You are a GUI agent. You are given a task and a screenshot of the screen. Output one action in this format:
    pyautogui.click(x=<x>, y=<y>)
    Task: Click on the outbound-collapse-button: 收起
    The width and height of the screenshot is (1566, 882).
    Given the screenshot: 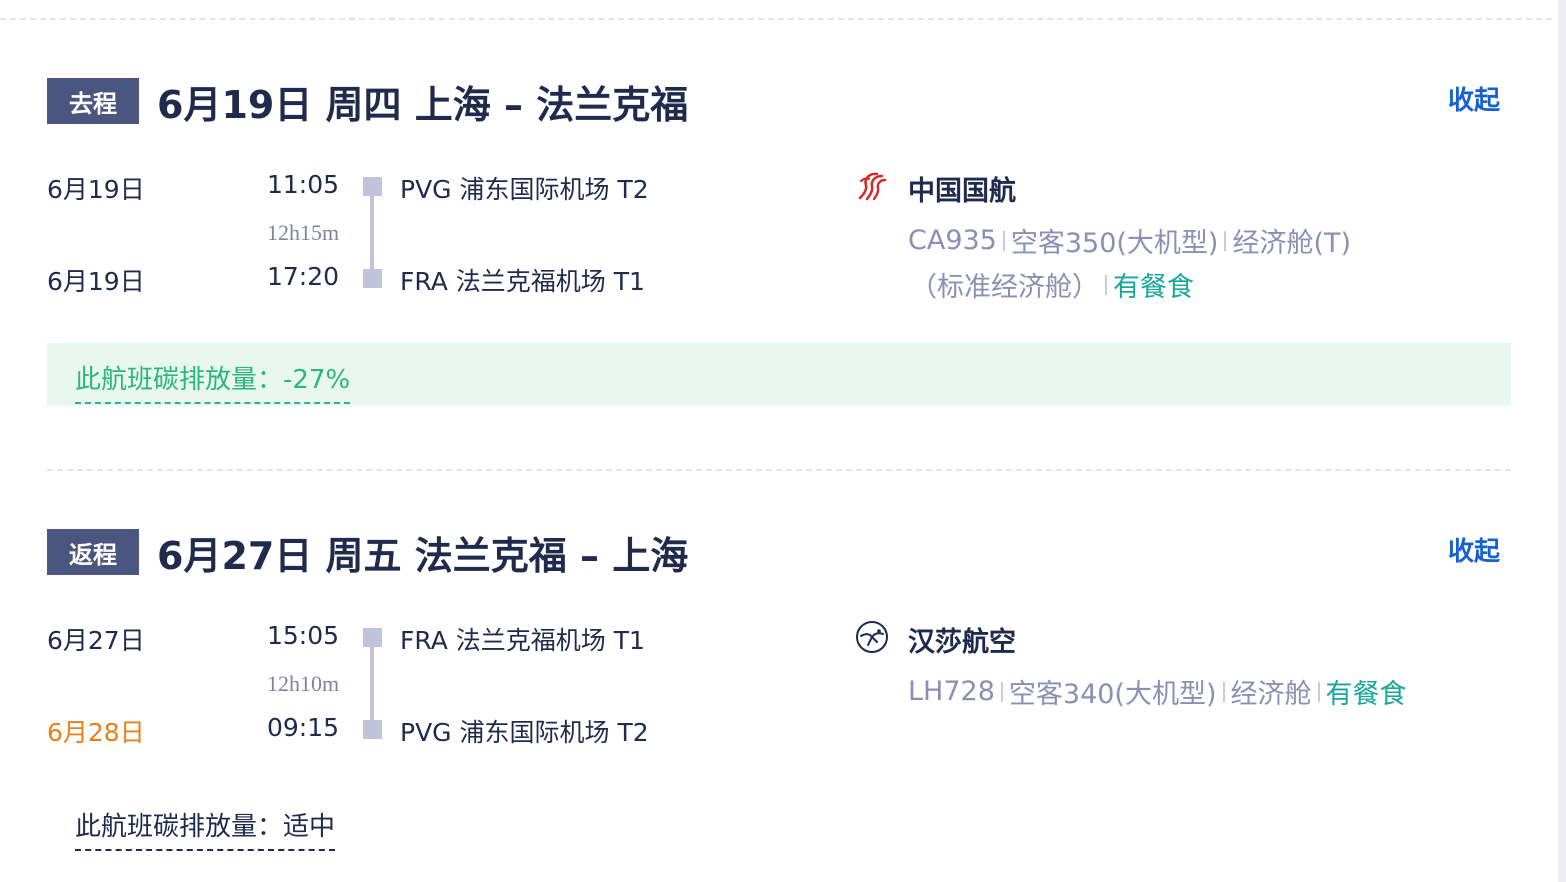 What is the action you would take?
    pyautogui.click(x=1474, y=98)
    